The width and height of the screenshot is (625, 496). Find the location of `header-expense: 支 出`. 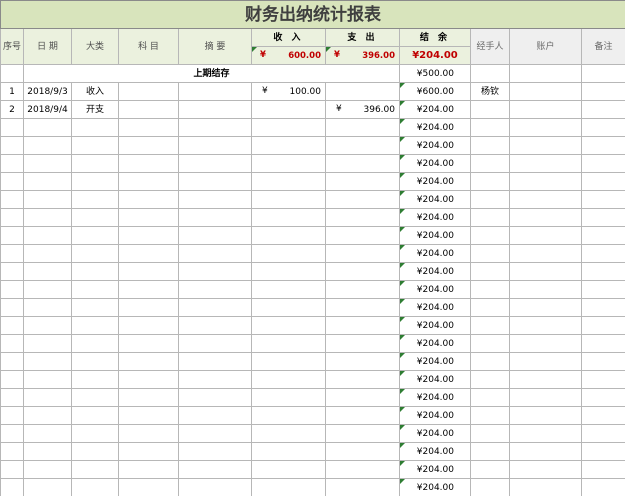

header-expense: 支 出 is located at coordinates (362, 37).